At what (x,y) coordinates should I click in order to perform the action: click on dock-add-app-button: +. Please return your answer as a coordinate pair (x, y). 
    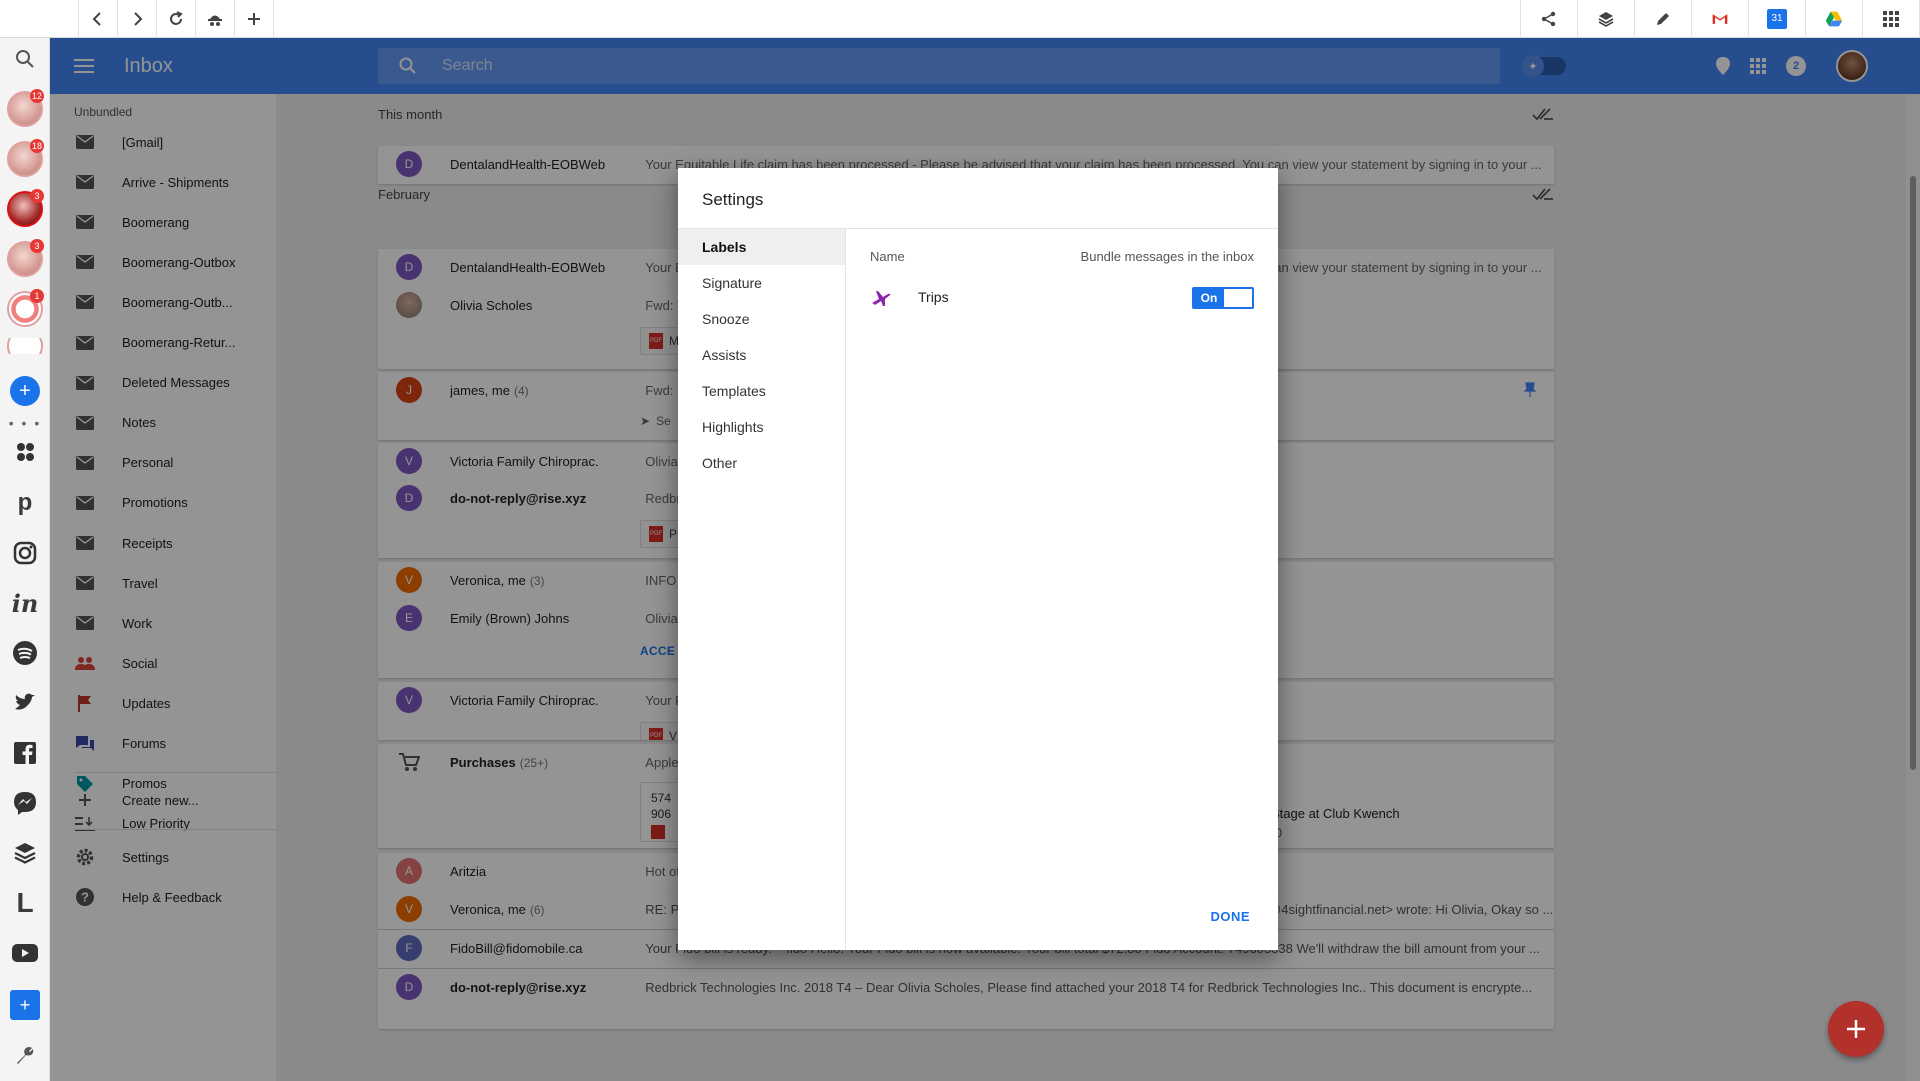
    Looking at the image, I should click on (25, 1005).